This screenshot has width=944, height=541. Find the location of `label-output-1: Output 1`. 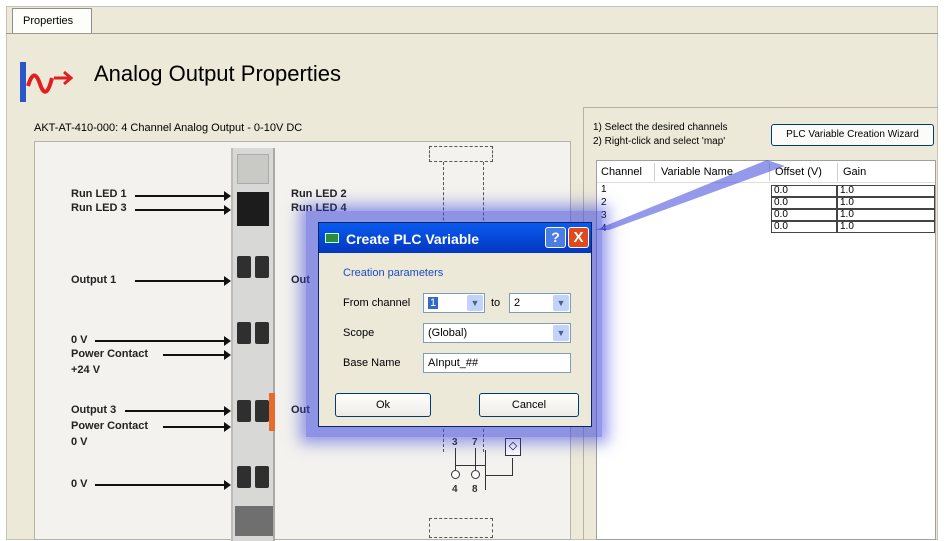

label-output-1: Output 1 is located at coordinates (94, 280).